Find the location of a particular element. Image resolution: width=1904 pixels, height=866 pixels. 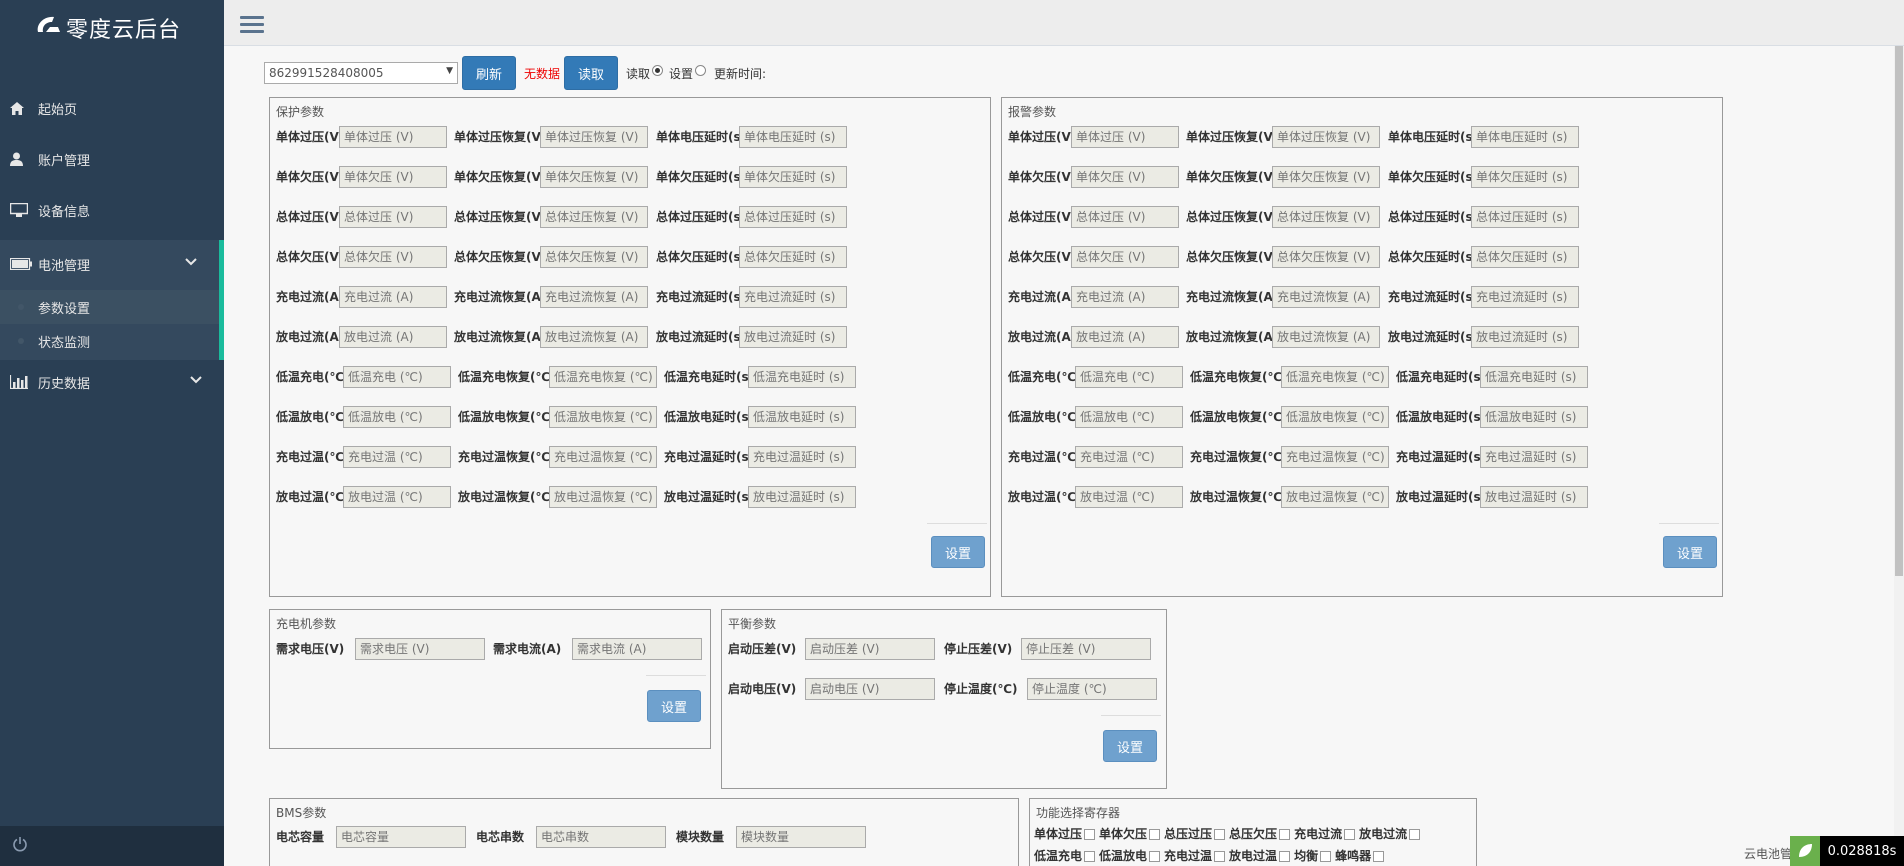

read-button: 读取 is located at coordinates (591, 73).